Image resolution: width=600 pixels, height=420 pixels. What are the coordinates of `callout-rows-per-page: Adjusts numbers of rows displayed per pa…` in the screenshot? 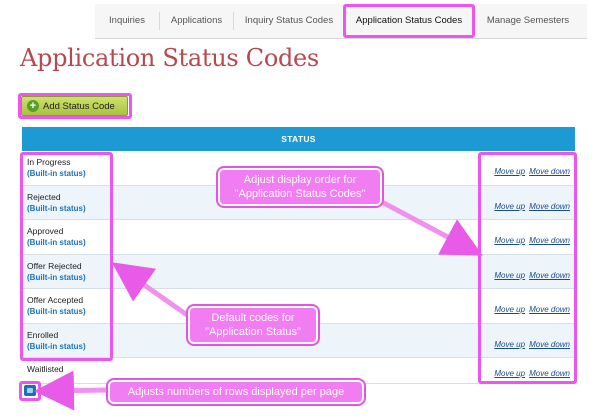 It's located at (236, 392).